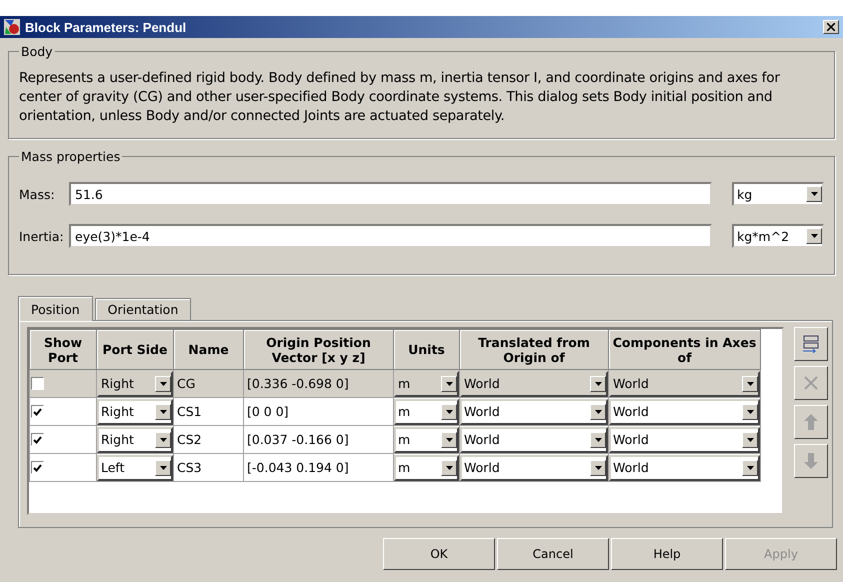  I want to click on column-header: Show Port, so click(63, 350).